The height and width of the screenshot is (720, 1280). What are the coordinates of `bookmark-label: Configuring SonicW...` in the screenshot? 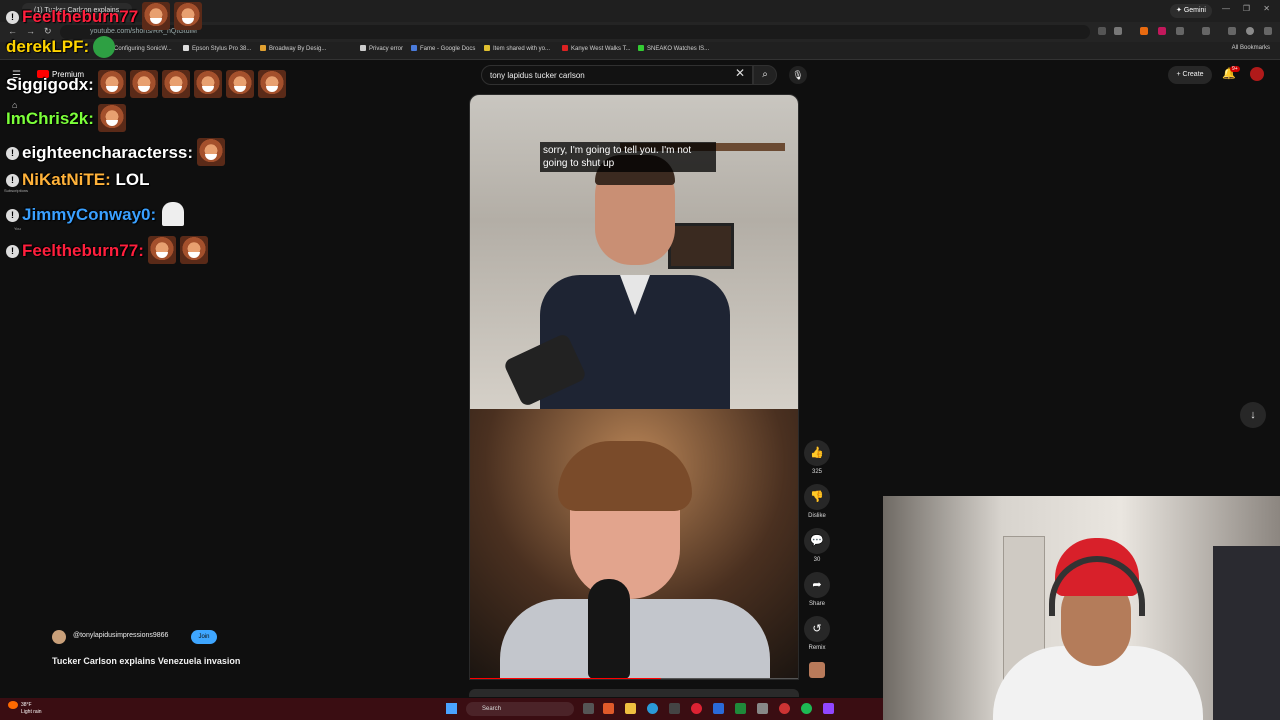 It's located at (143, 49).